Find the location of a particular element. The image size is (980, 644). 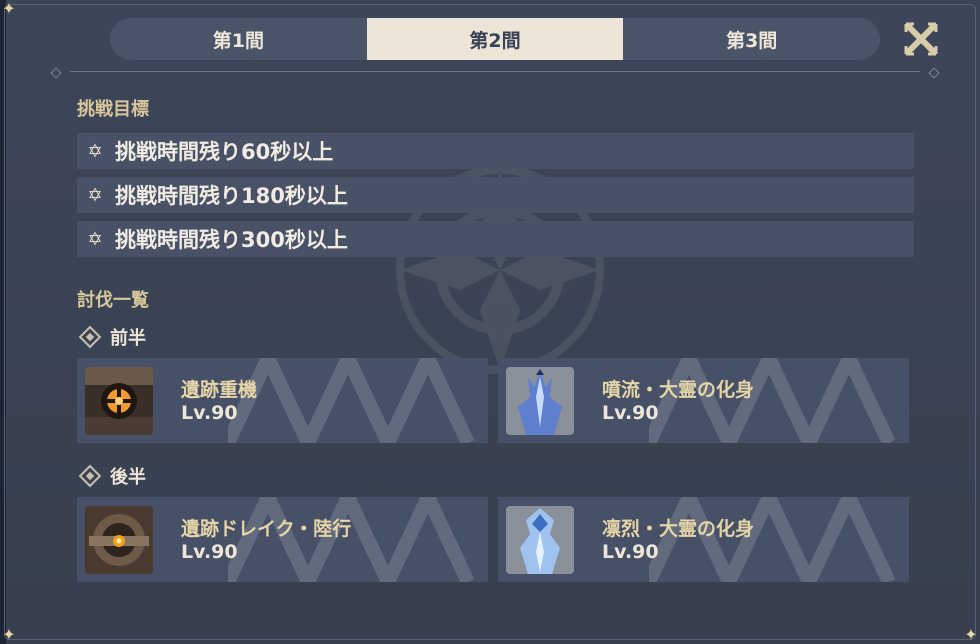

tab-chamber-3: 第3間 is located at coordinates (751, 39).